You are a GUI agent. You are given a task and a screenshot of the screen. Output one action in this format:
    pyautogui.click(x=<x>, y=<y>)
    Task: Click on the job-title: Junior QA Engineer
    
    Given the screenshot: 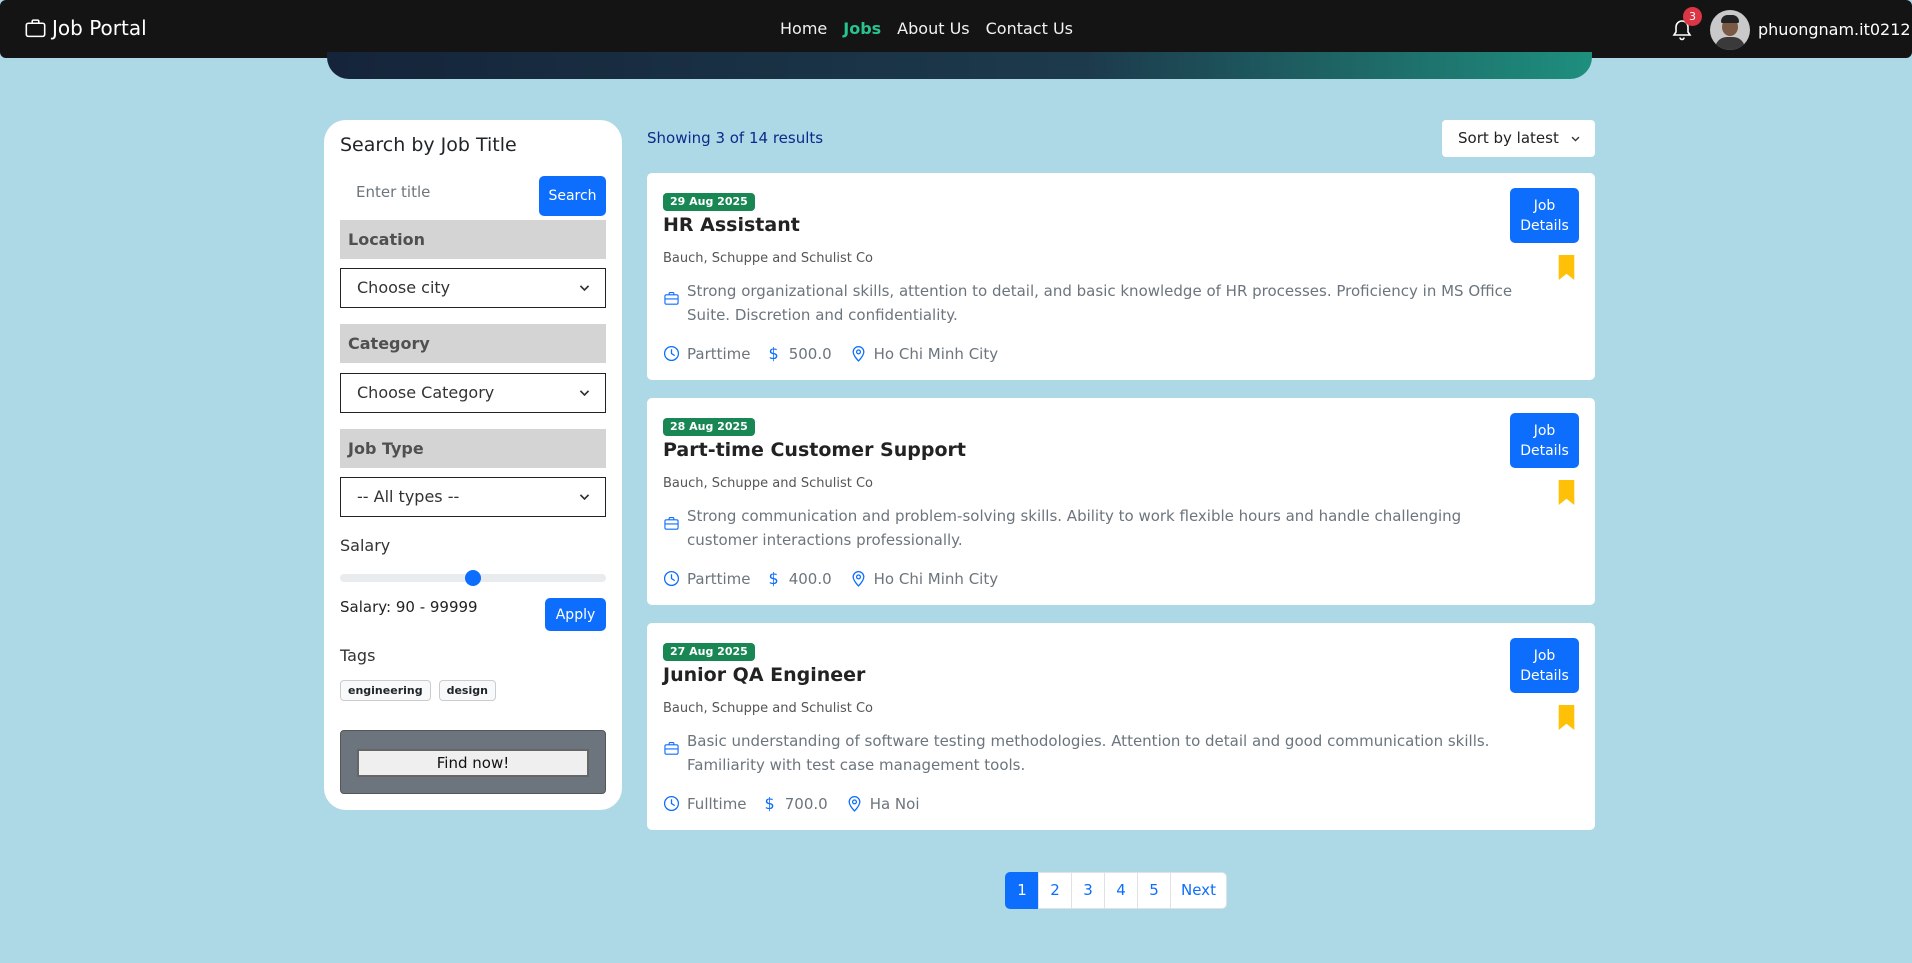 What is the action you would take?
    pyautogui.click(x=764, y=675)
    